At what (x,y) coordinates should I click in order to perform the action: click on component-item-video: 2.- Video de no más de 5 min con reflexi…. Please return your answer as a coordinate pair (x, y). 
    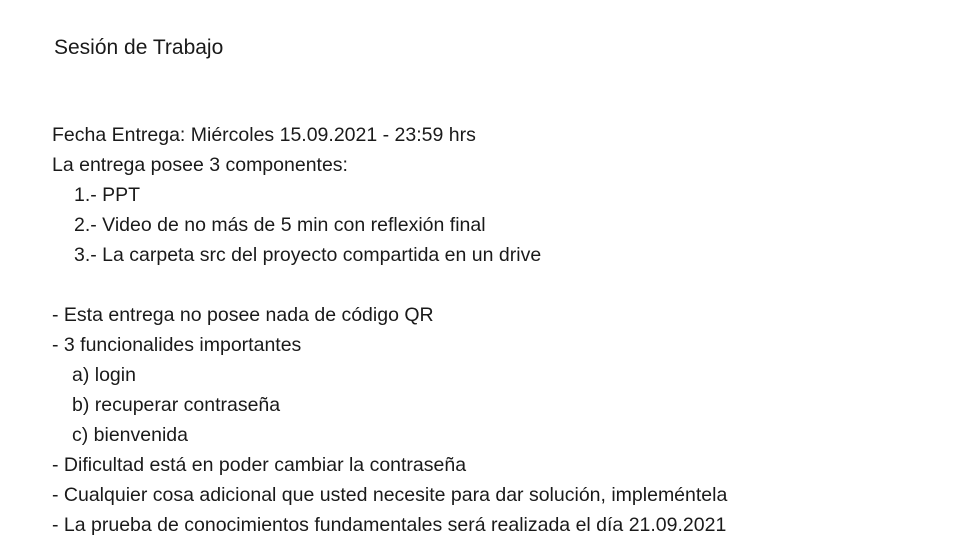
    Looking at the image, I should click on (280, 225).